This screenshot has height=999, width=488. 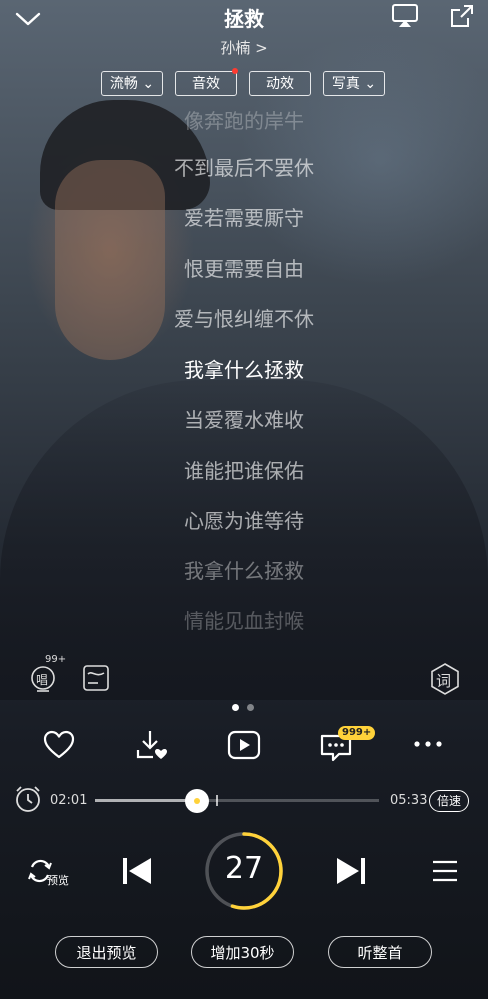 What do you see at coordinates (244, 619) in the screenshot?
I see `lyric-line: 情能见血封喉` at bounding box center [244, 619].